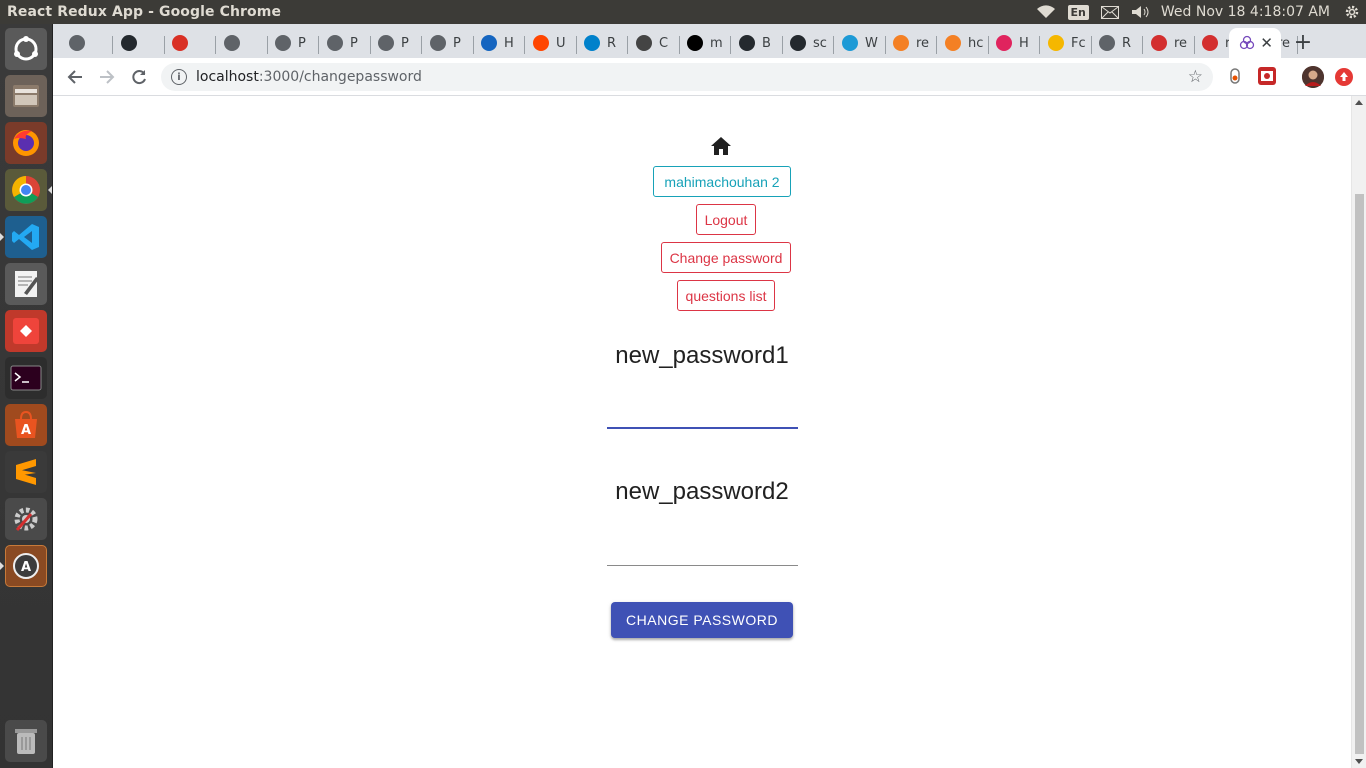  What do you see at coordinates (1313, 77) in the screenshot?
I see `profile-avatar` at bounding box center [1313, 77].